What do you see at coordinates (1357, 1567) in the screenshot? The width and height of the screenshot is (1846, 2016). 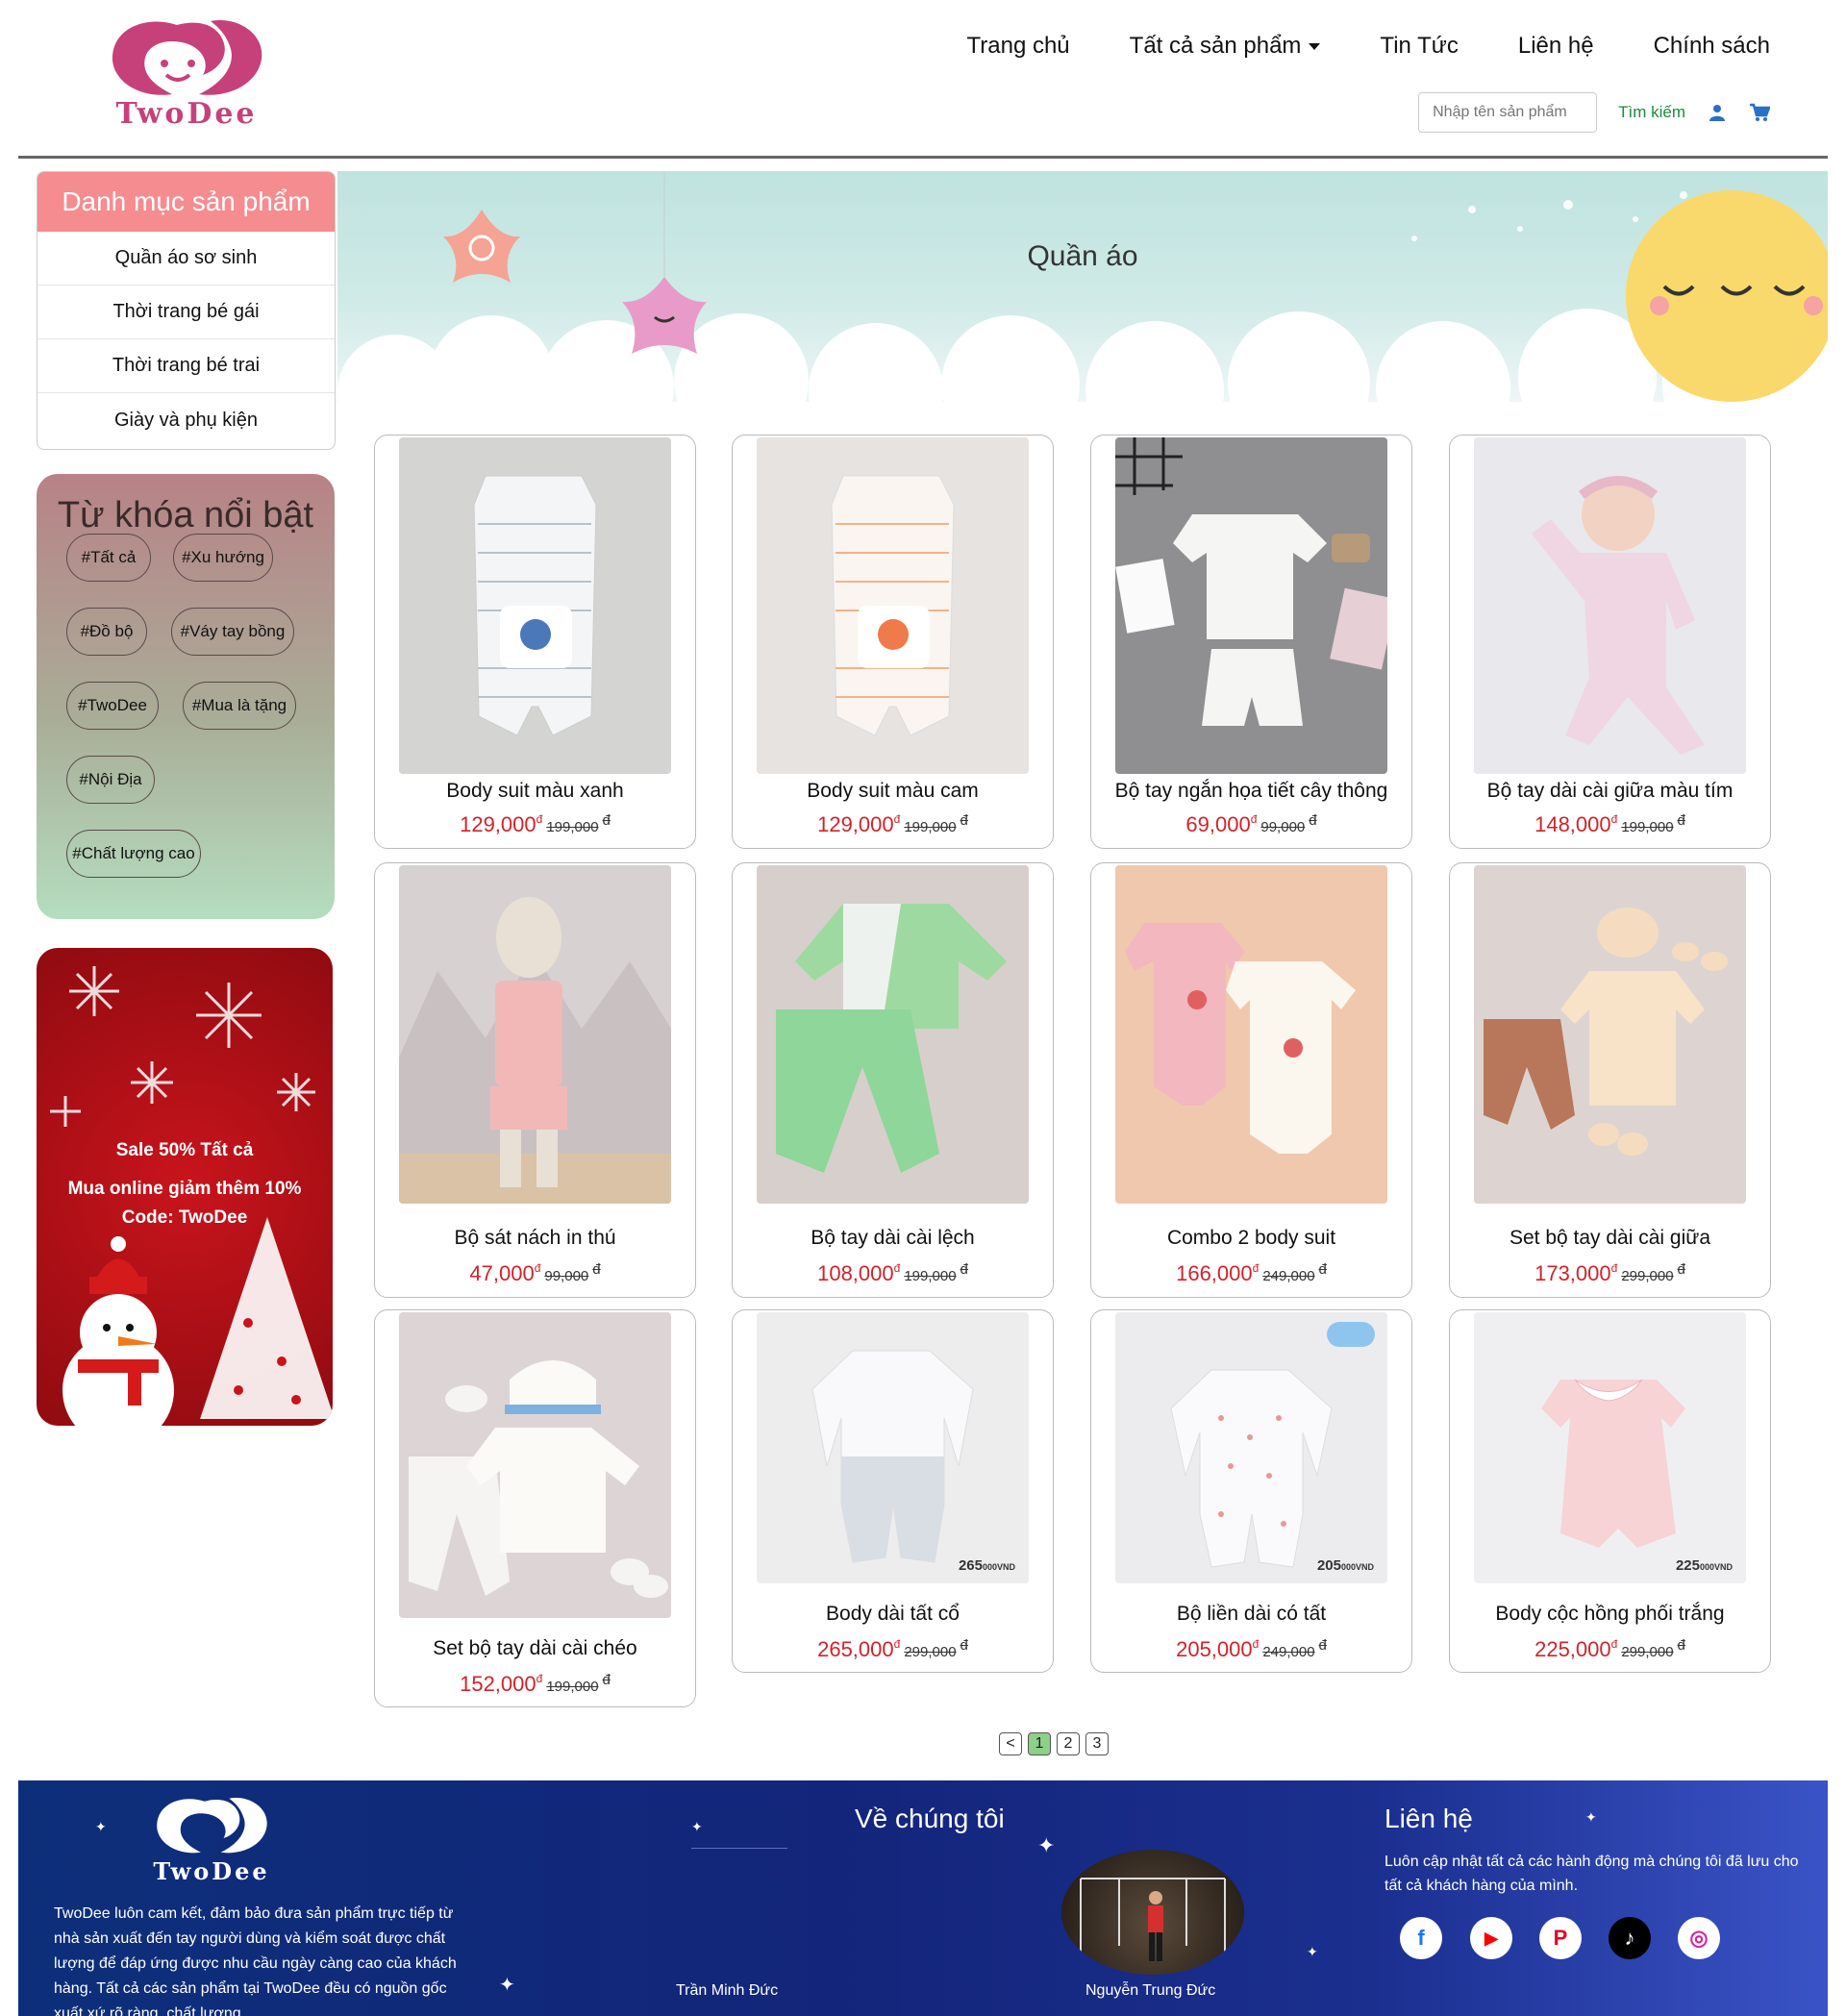 I see `image-price-unit: 000VND` at bounding box center [1357, 1567].